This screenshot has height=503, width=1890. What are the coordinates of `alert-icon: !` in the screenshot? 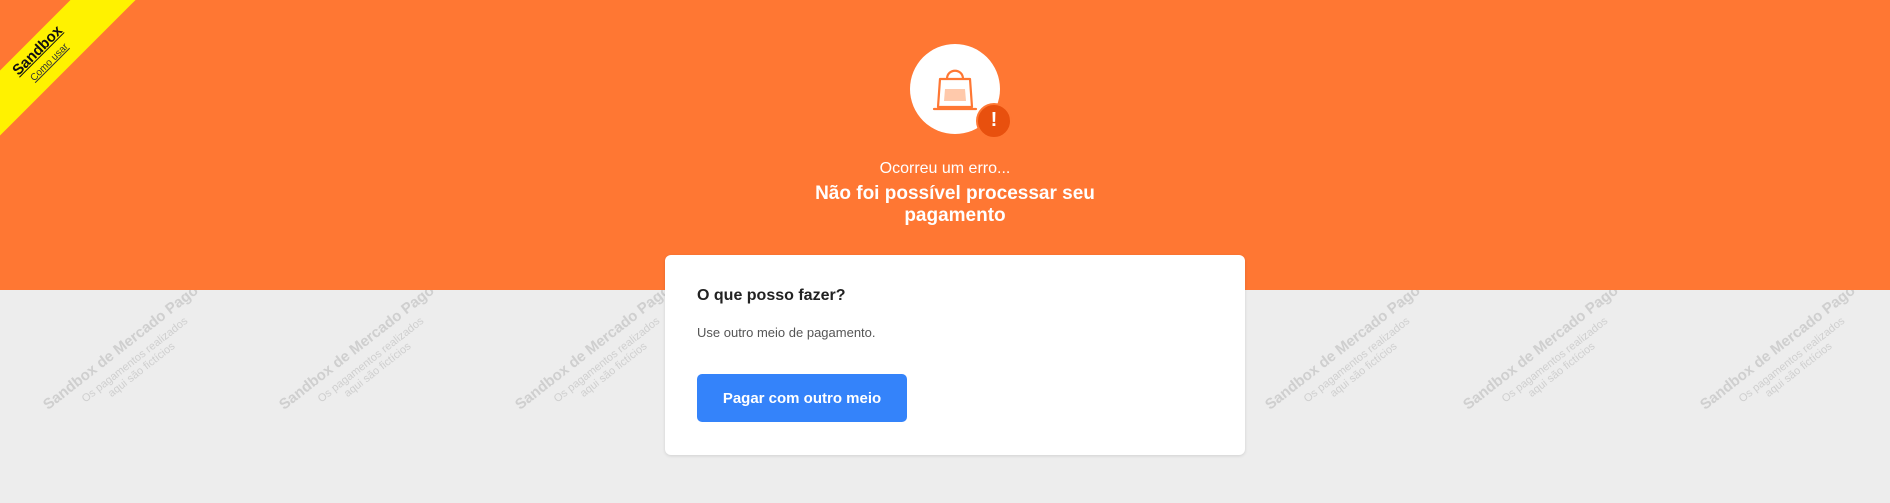 It's located at (994, 121).